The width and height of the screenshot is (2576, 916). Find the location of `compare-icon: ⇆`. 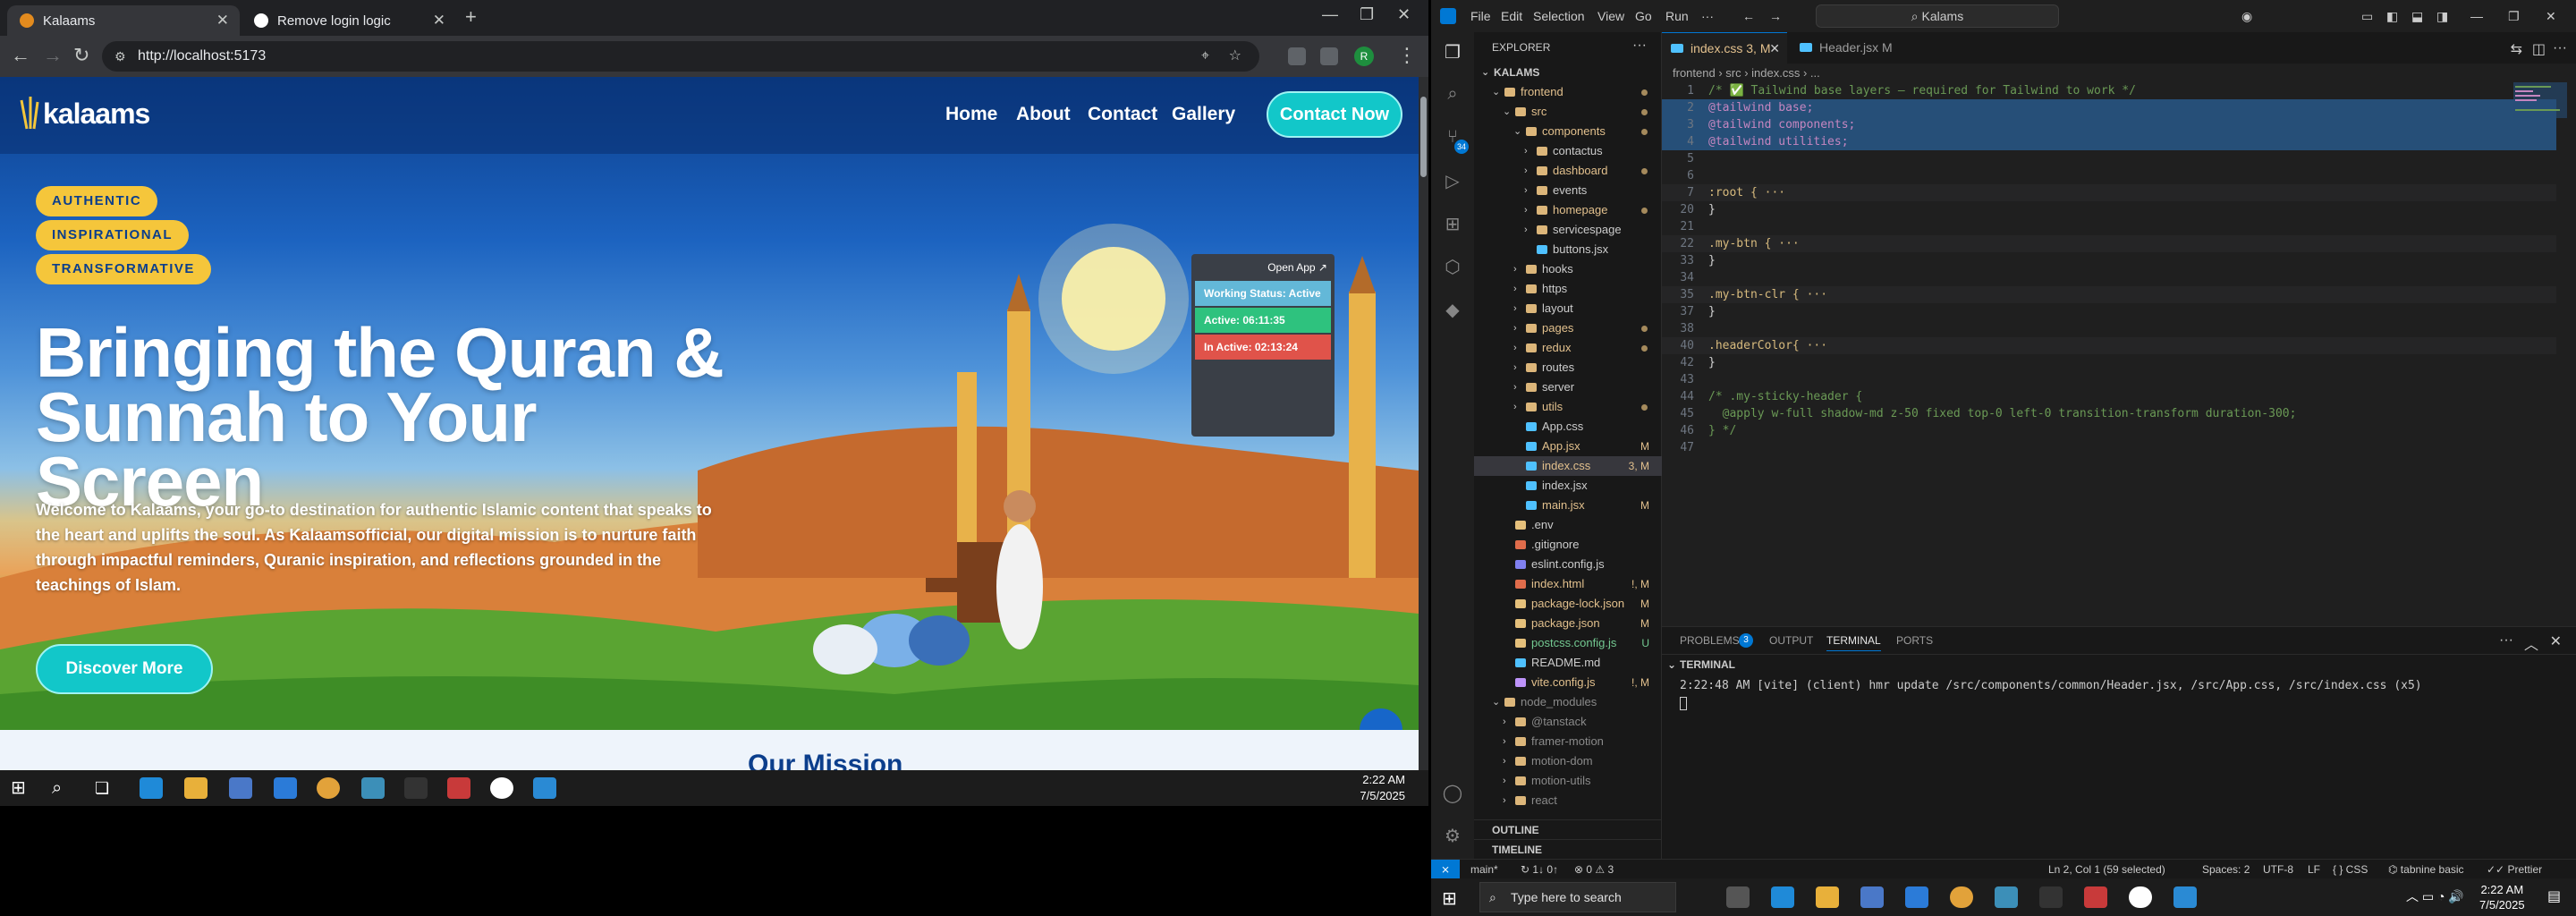

compare-icon: ⇆ is located at coordinates (2516, 49).